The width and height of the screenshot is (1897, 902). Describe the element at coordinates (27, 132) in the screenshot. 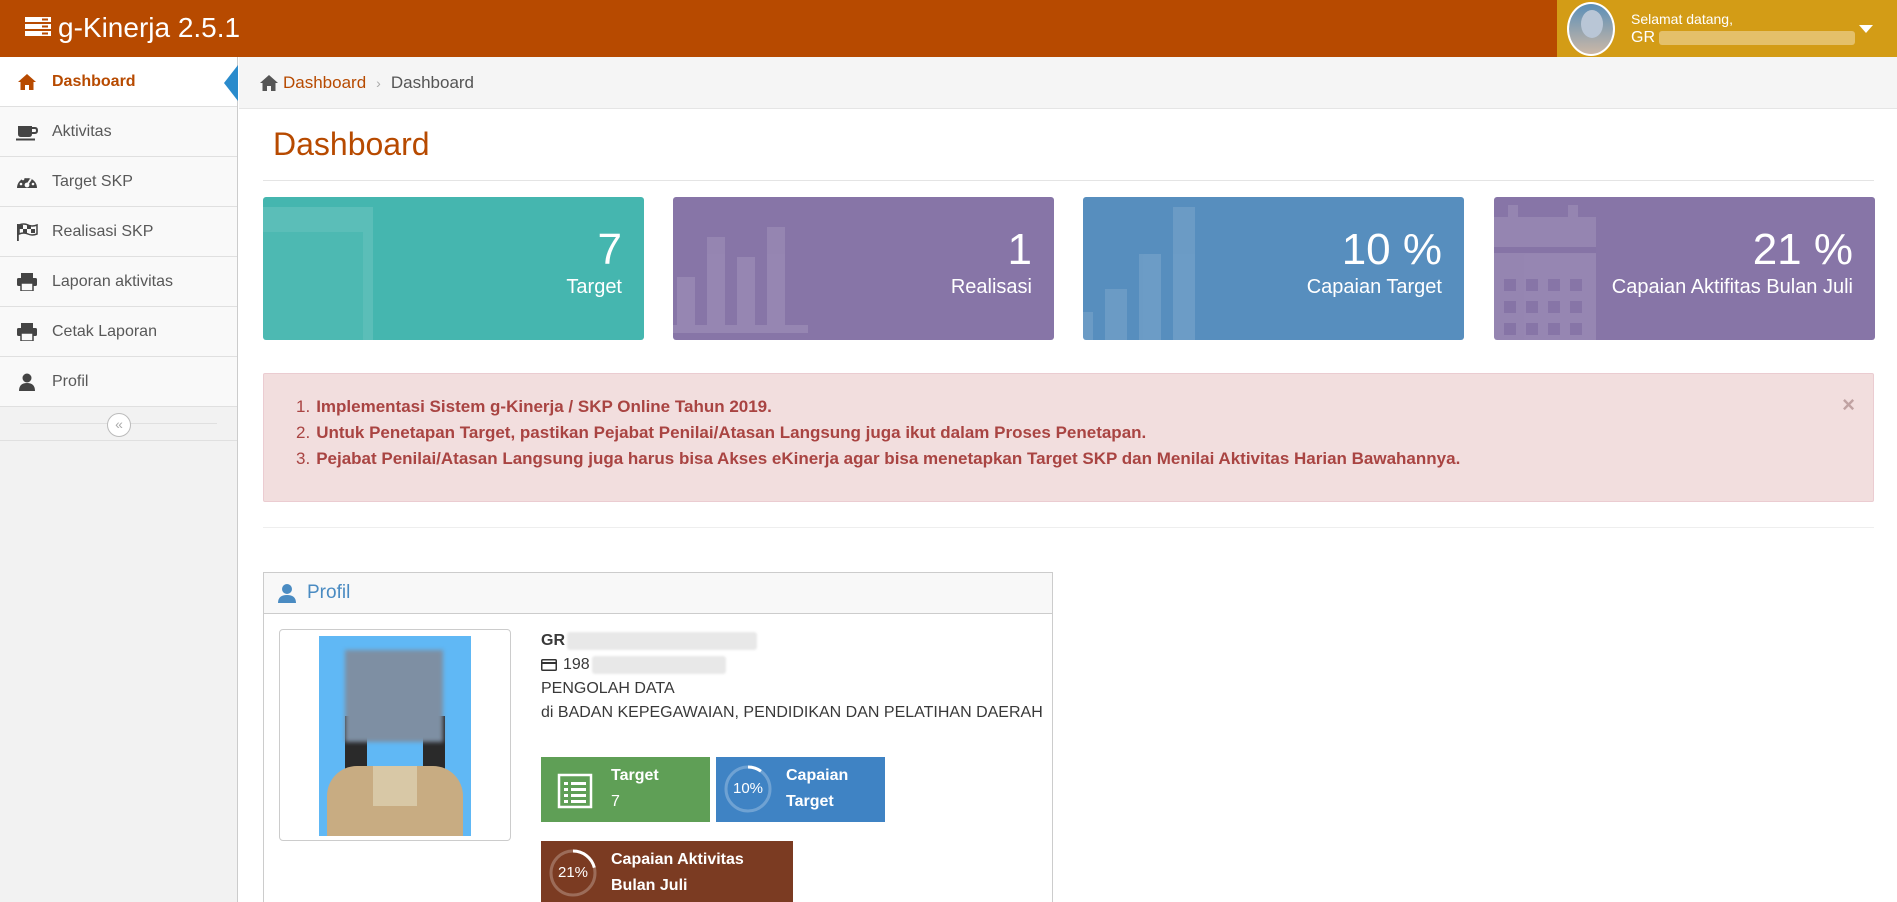

I see `coffee-icon` at that location.